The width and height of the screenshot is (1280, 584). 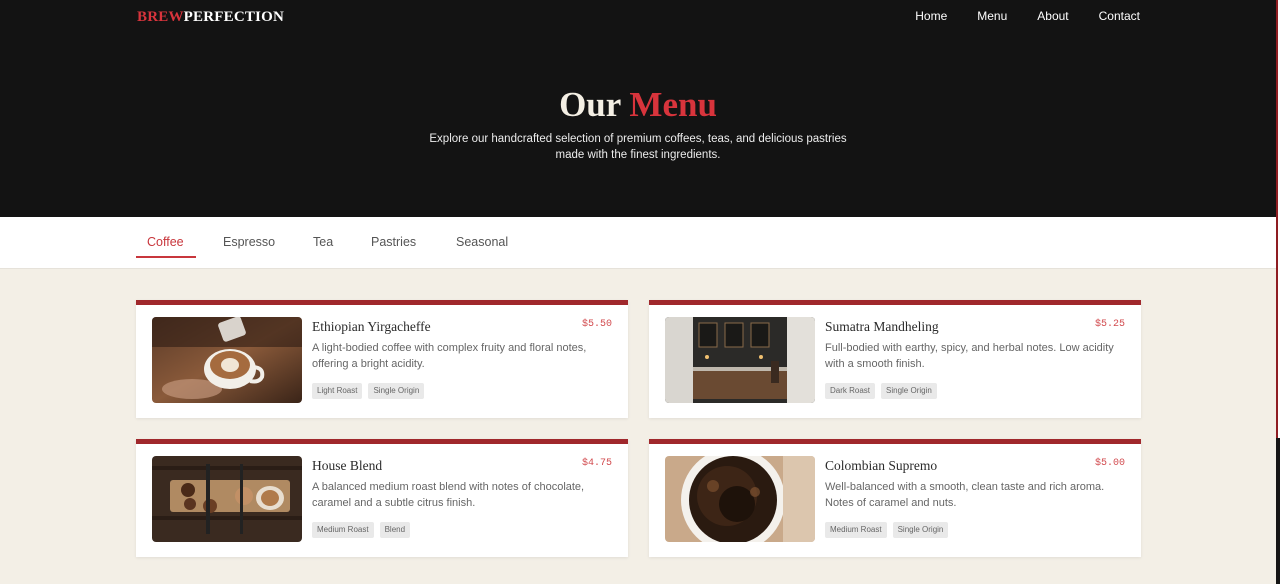 I want to click on item-name: Sumatra Mandheling, so click(x=882, y=326).